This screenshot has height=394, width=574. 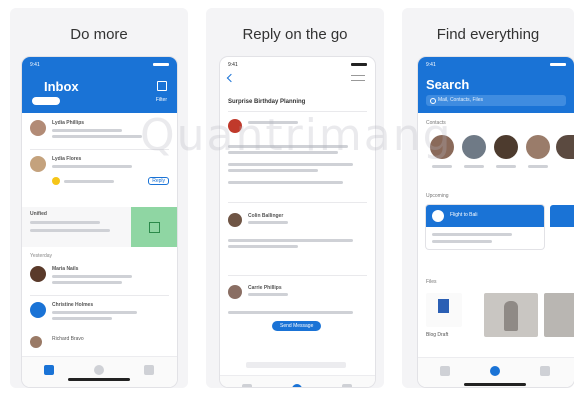 What do you see at coordinates (488, 34) in the screenshot?
I see `caption-find: Find everything` at bounding box center [488, 34].